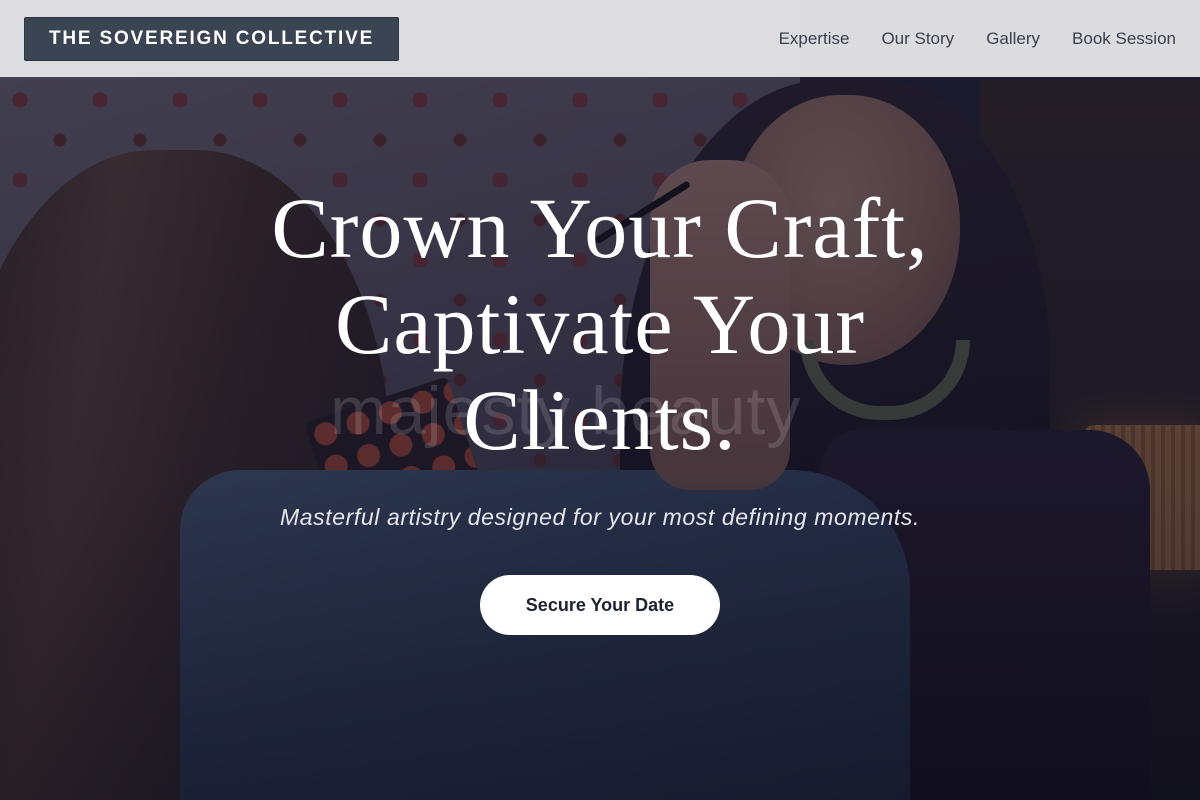 The image size is (1200, 800). Describe the element at coordinates (1013, 39) in the screenshot. I see `nav-link-gallery: Gallery` at that location.